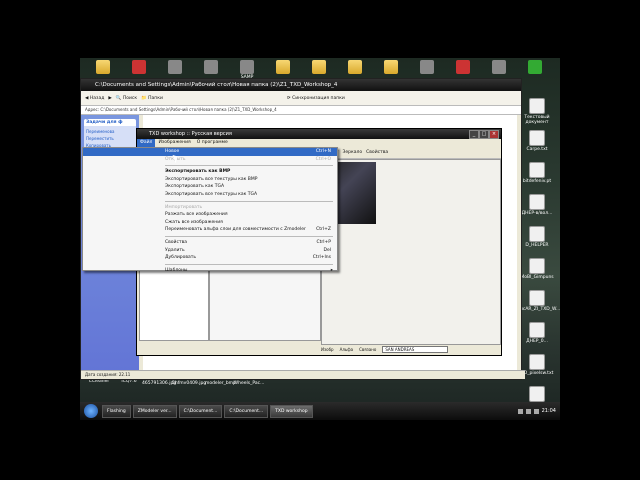 The image size is (640, 480). Describe the element at coordinates (110, 131) in the screenshot. I see `file-task-item: Переименова` at that location.